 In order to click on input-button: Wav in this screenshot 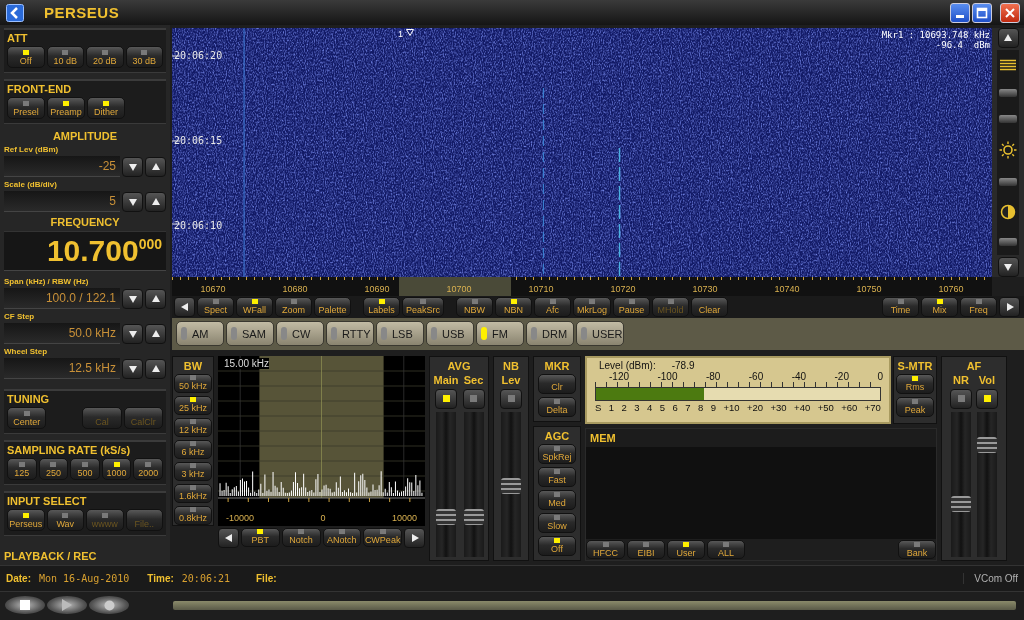, I will do `click(65, 520)`.